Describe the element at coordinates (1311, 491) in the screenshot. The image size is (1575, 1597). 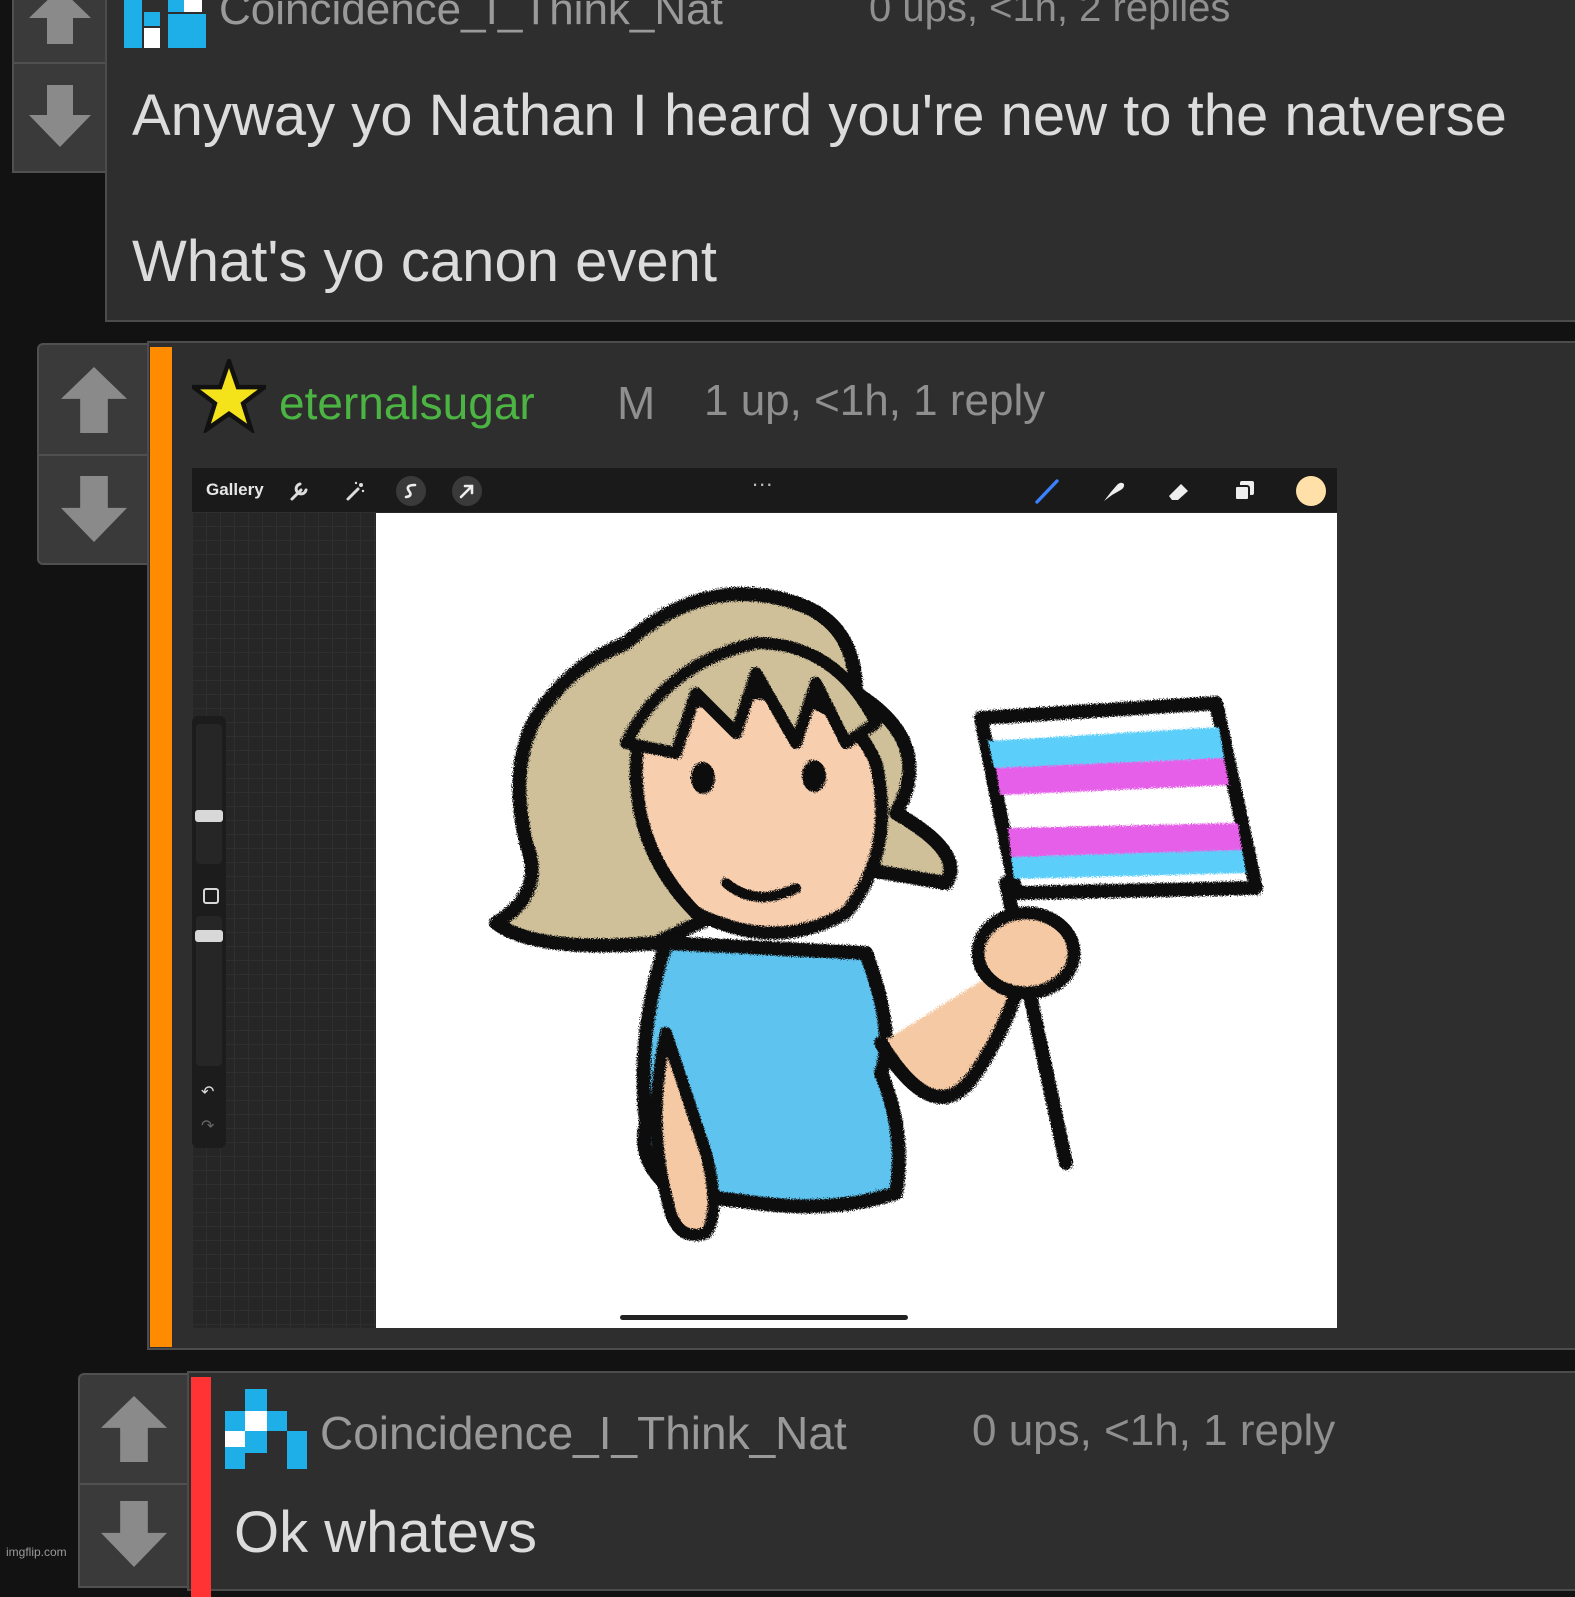
I see `color-swatch` at that location.